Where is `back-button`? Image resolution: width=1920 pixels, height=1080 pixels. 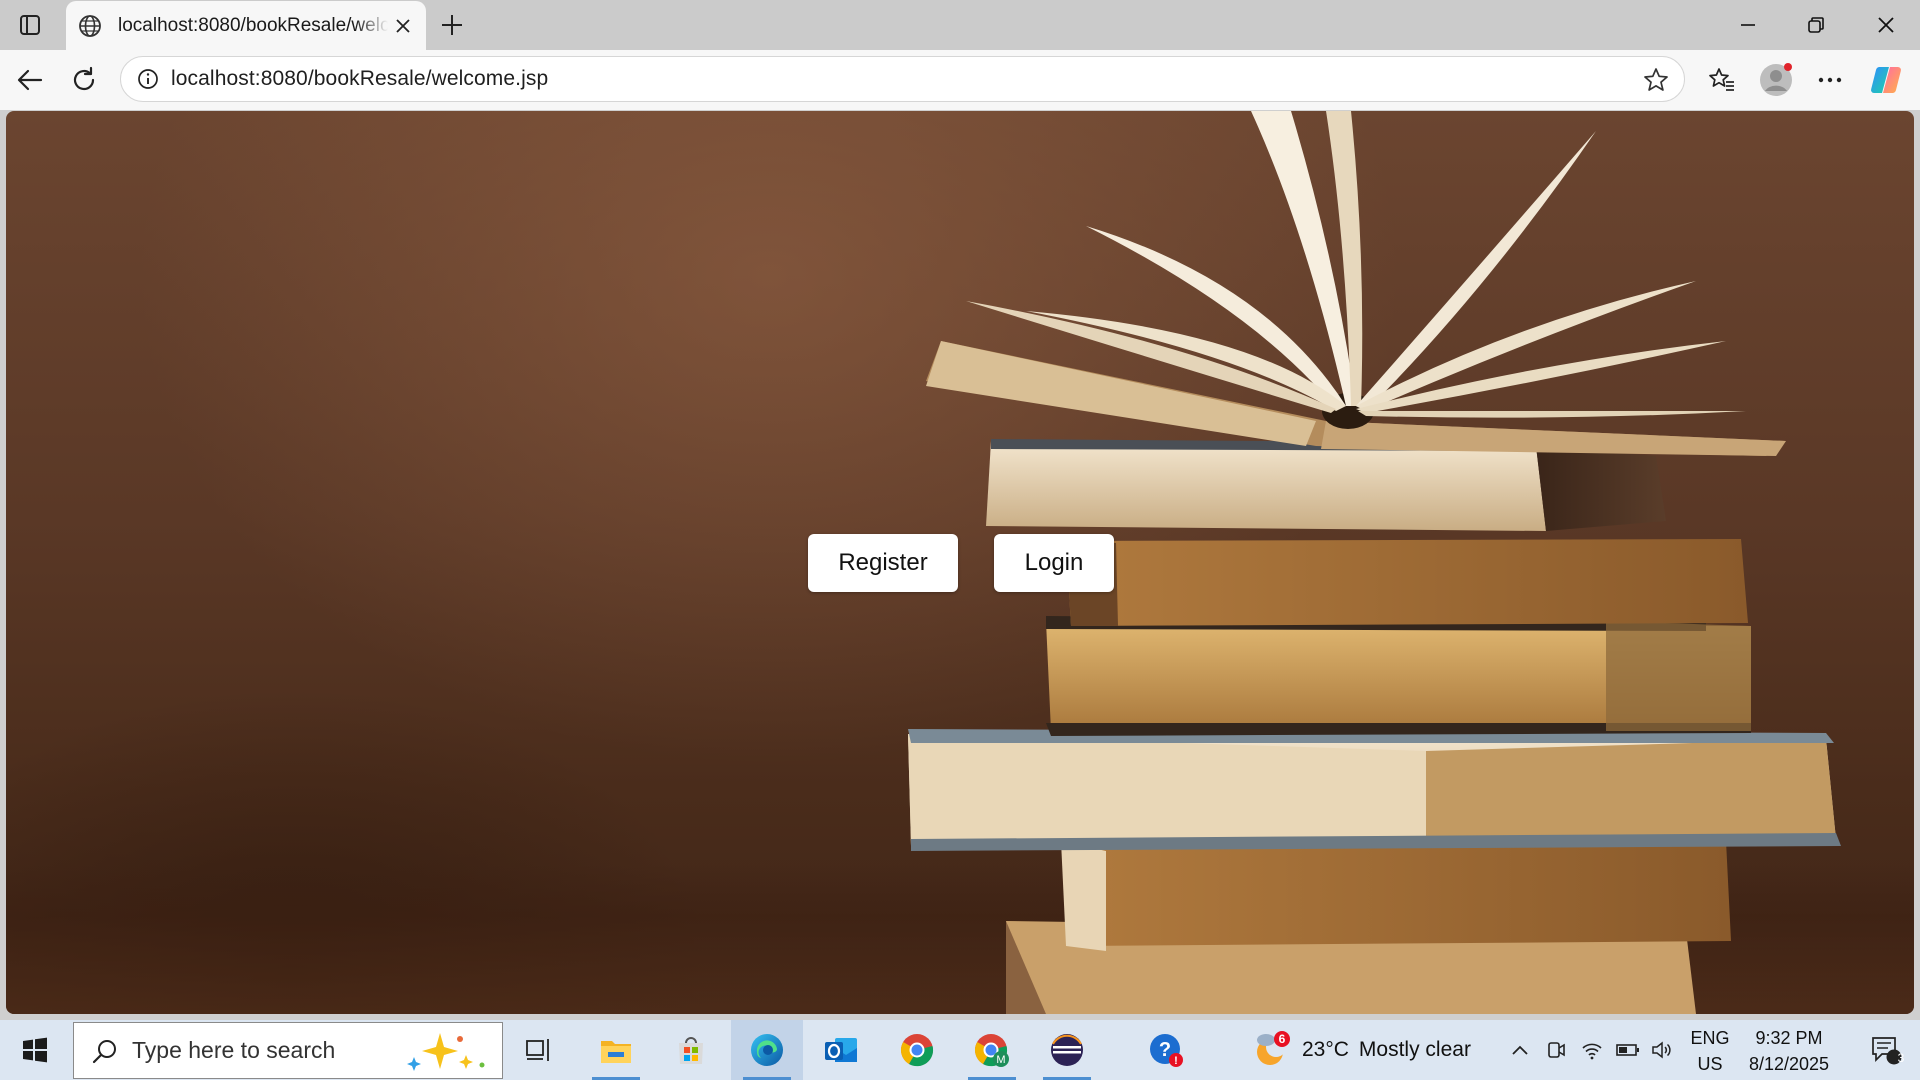 back-button is located at coordinates (30, 80).